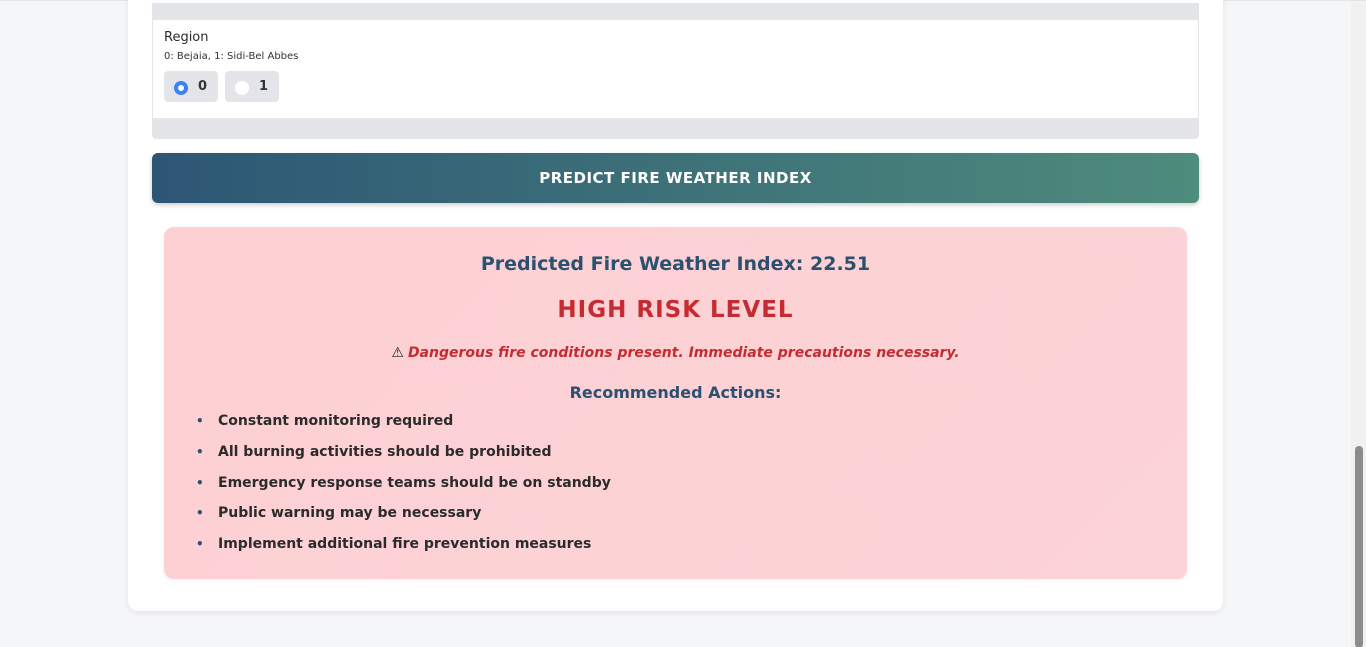  Describe the element at coordinates (181, 87) in the screenshot. I see `radio-selected-icon` at that location.